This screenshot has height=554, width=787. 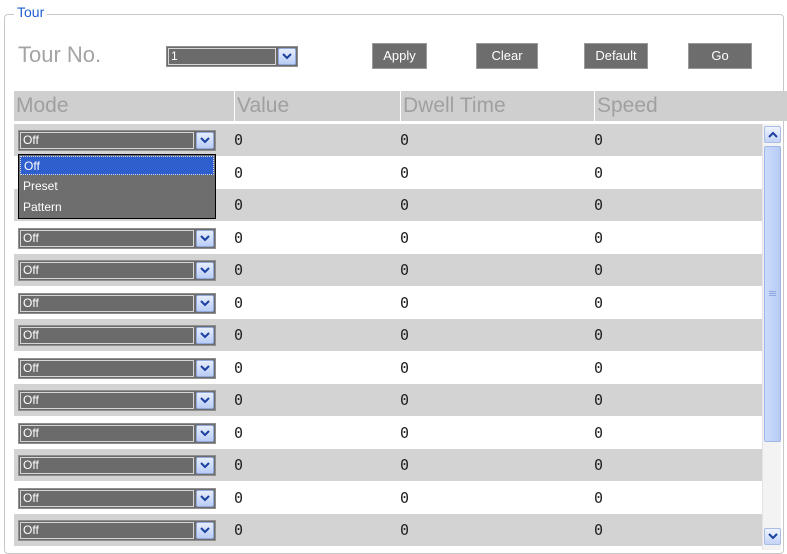 I want to click on table-header: Mode Value Dwell Time Speed, so click(x=400, y=106).